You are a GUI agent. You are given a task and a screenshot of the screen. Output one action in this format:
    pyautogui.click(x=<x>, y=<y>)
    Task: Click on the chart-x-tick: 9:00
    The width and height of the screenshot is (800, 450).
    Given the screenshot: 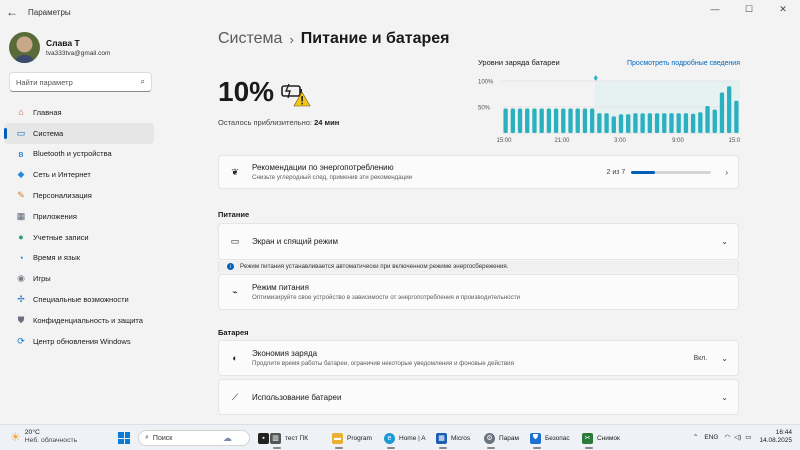 What is the action you would take?
    pyautogui.click(x=678, y=141)
    